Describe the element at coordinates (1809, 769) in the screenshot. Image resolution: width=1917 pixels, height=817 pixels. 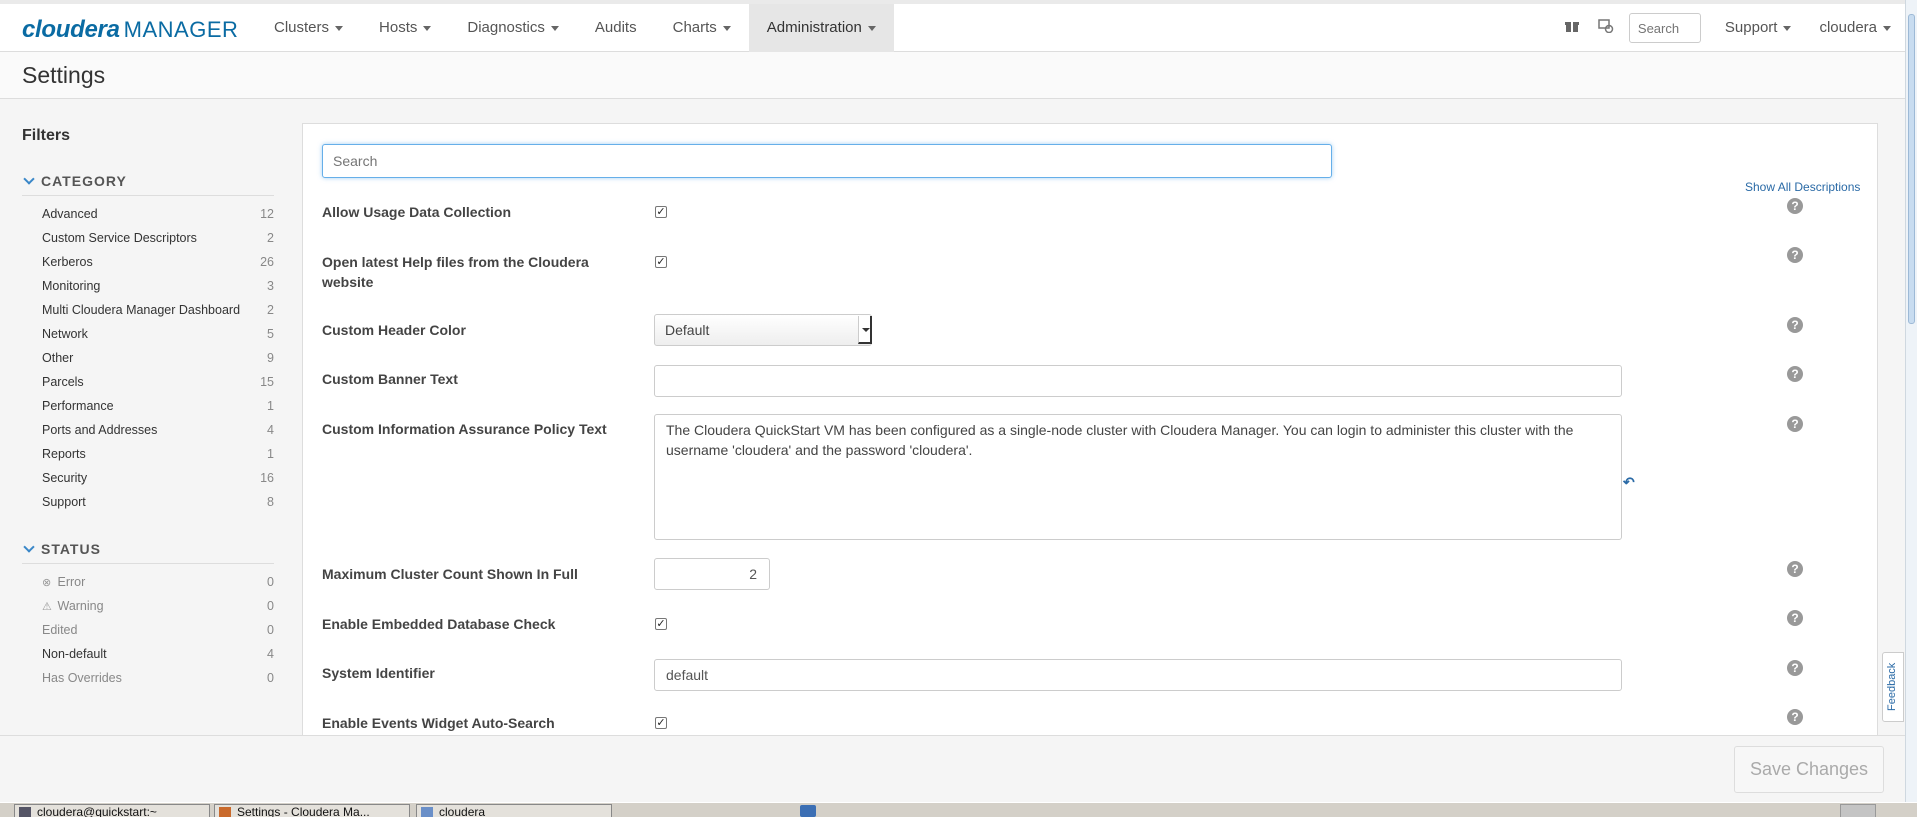
I see `save-changes-button: Save Changes` at that location.